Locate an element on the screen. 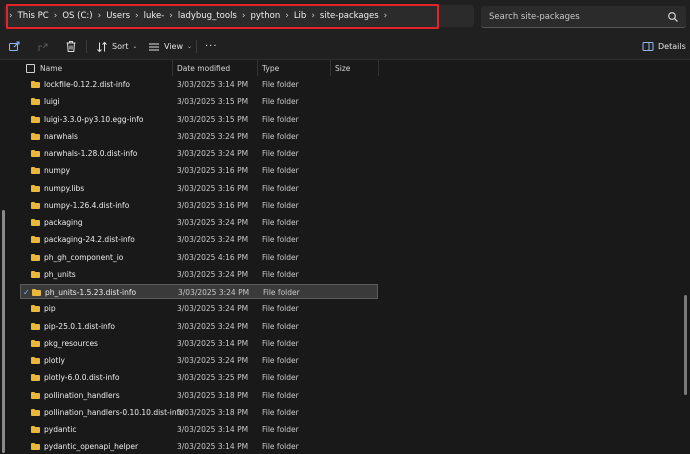 This screenshot has height=454, width=690. file-name: ph_gh_component_io is located at coordinates (84, 257).